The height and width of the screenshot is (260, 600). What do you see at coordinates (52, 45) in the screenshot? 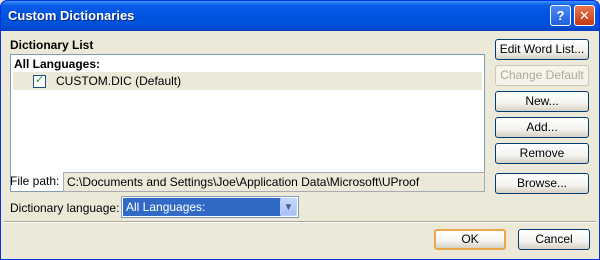
I see `dictionary-list-label: Dictionary List` at bounding box center [52, 45].